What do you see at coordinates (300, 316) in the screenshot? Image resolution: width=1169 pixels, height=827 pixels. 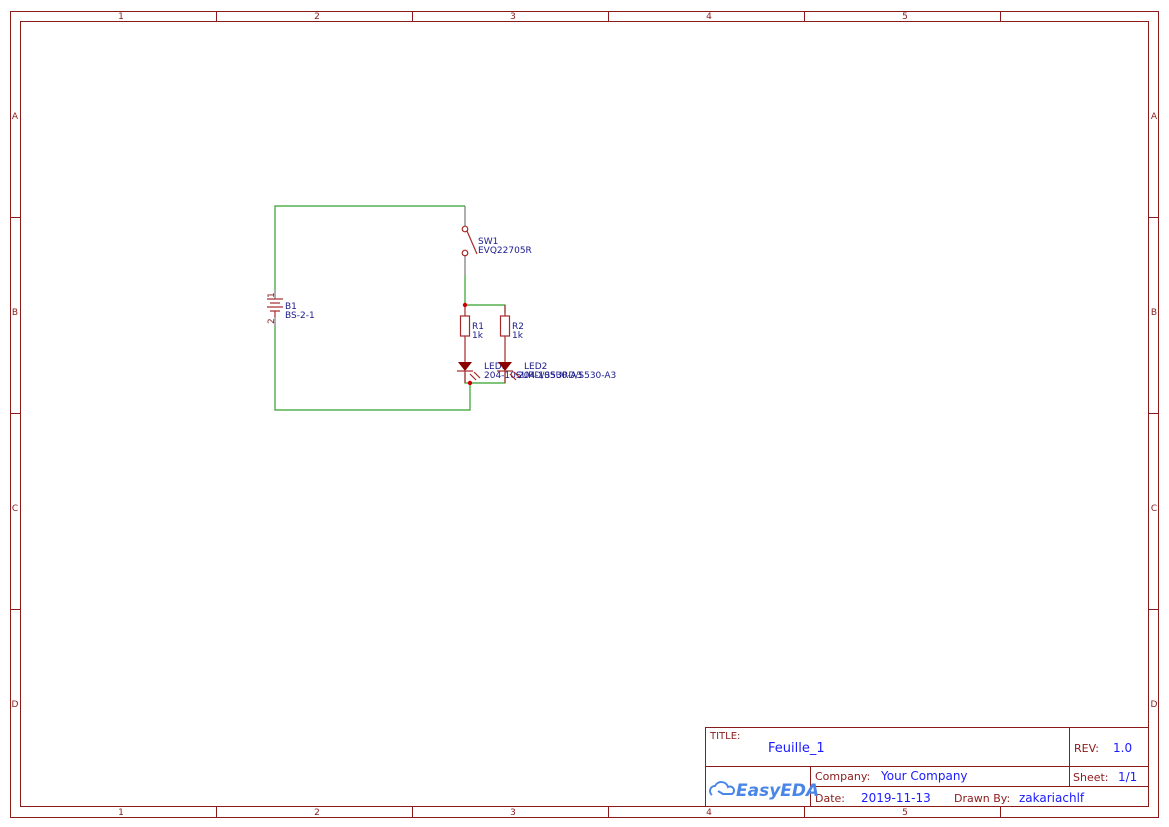 I see `component-value: BS-2-1` at bounding box center [300, 316].